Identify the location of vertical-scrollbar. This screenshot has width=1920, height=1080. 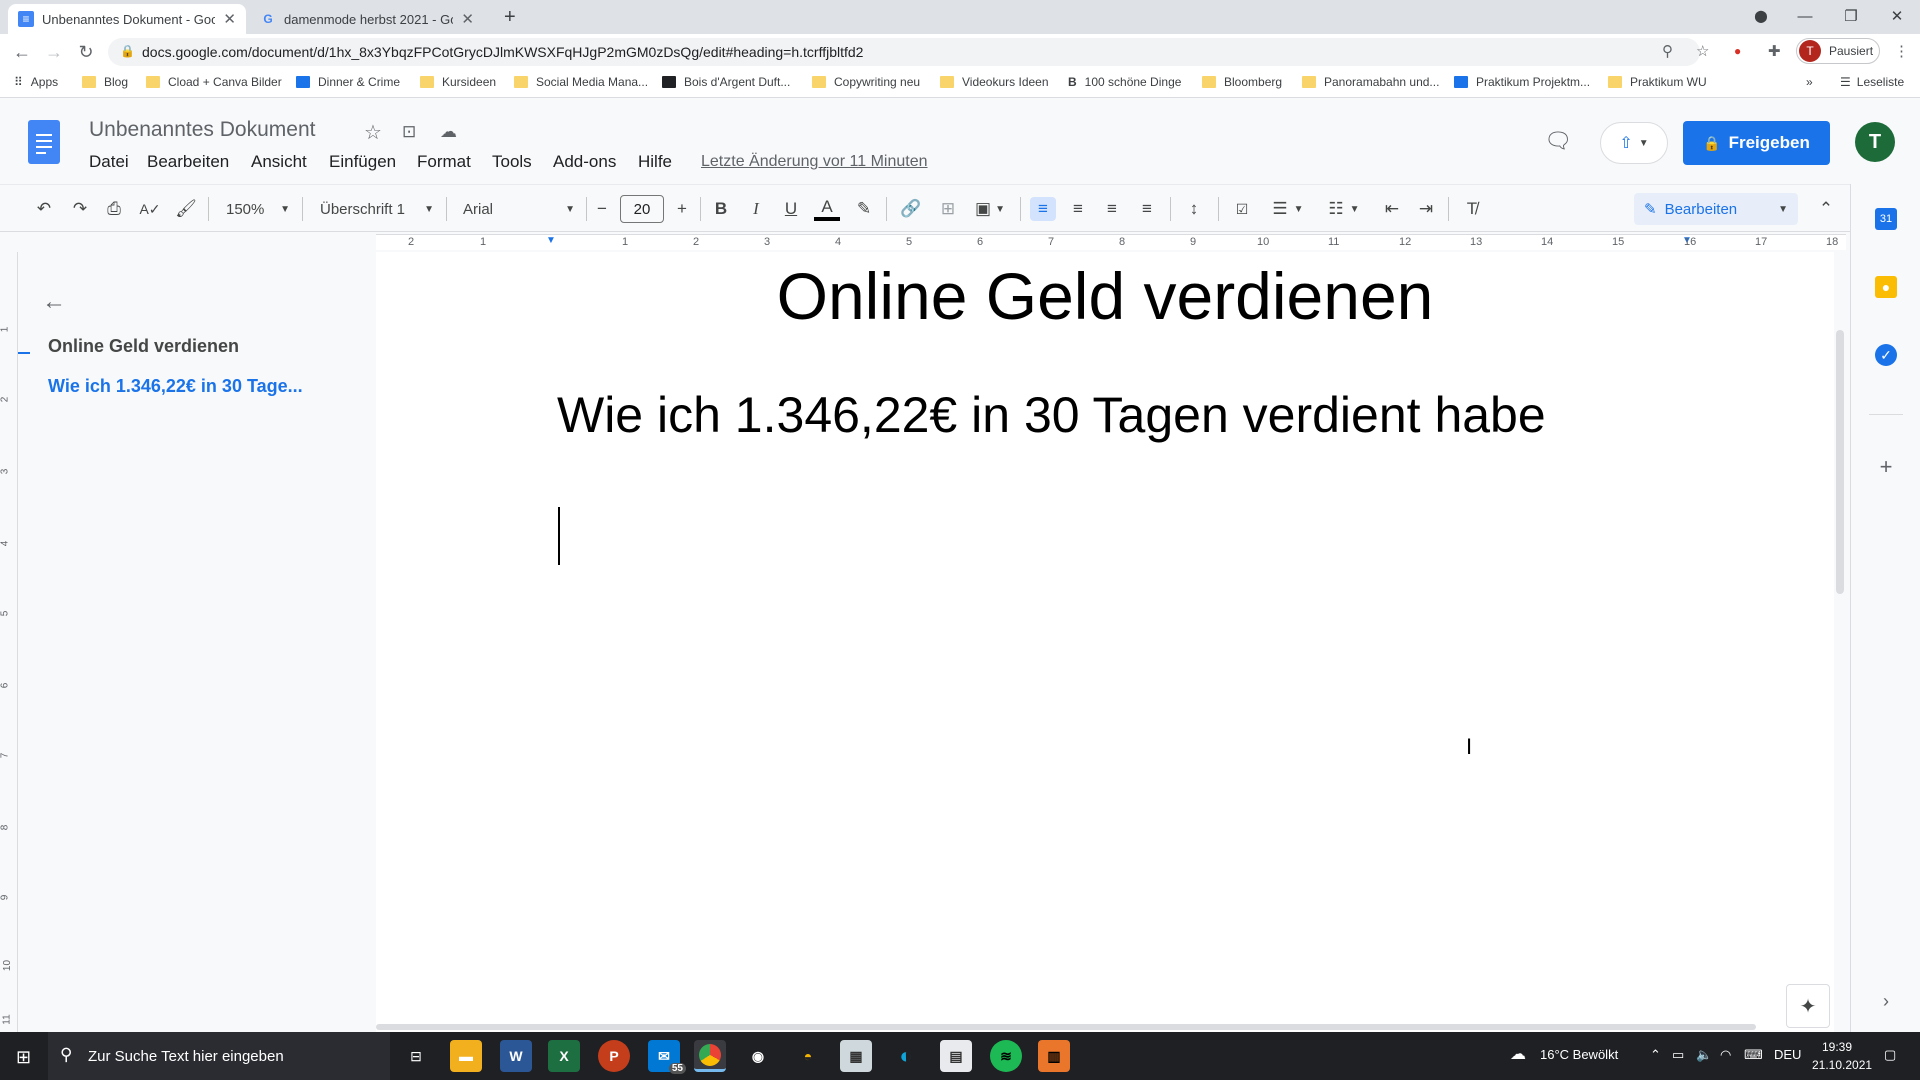
(1840, 462).